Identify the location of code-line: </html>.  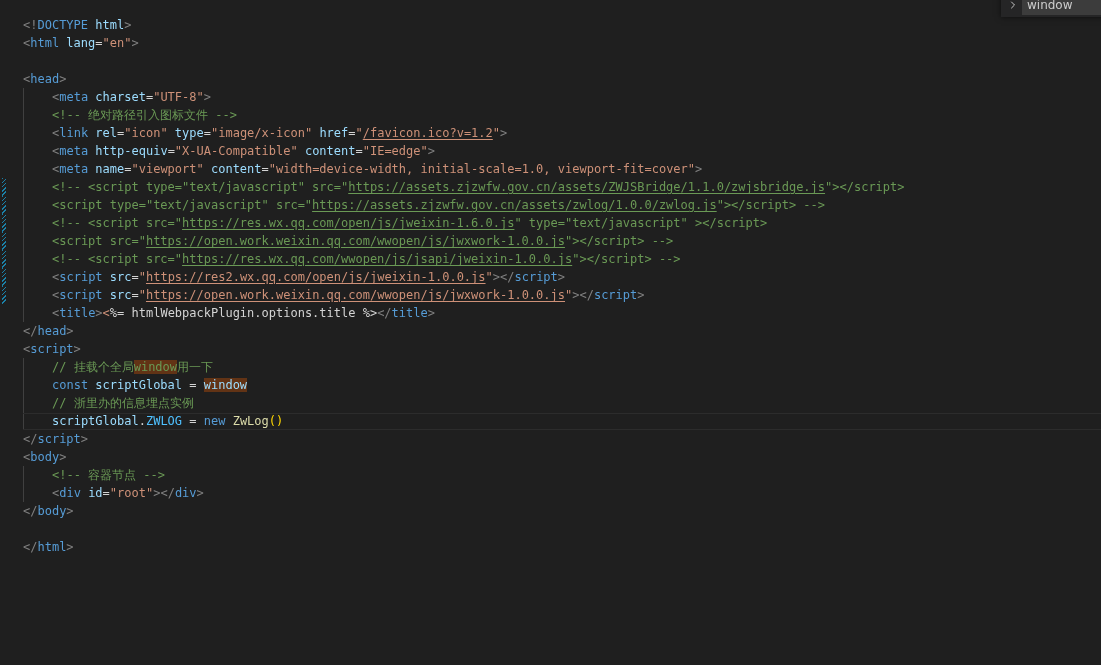
(48, 547).